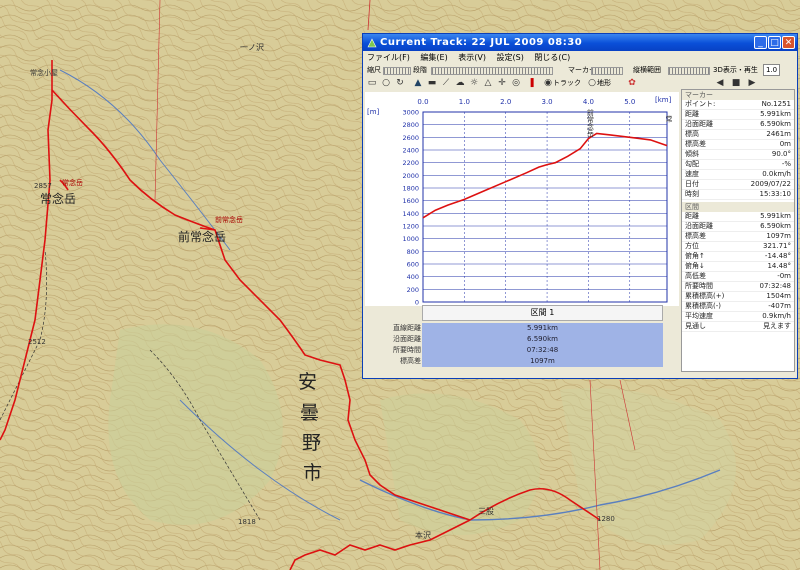 The height and width of the screenshot is (570, 800). I want to click on chart-annotation: 常, so click(669, 119).